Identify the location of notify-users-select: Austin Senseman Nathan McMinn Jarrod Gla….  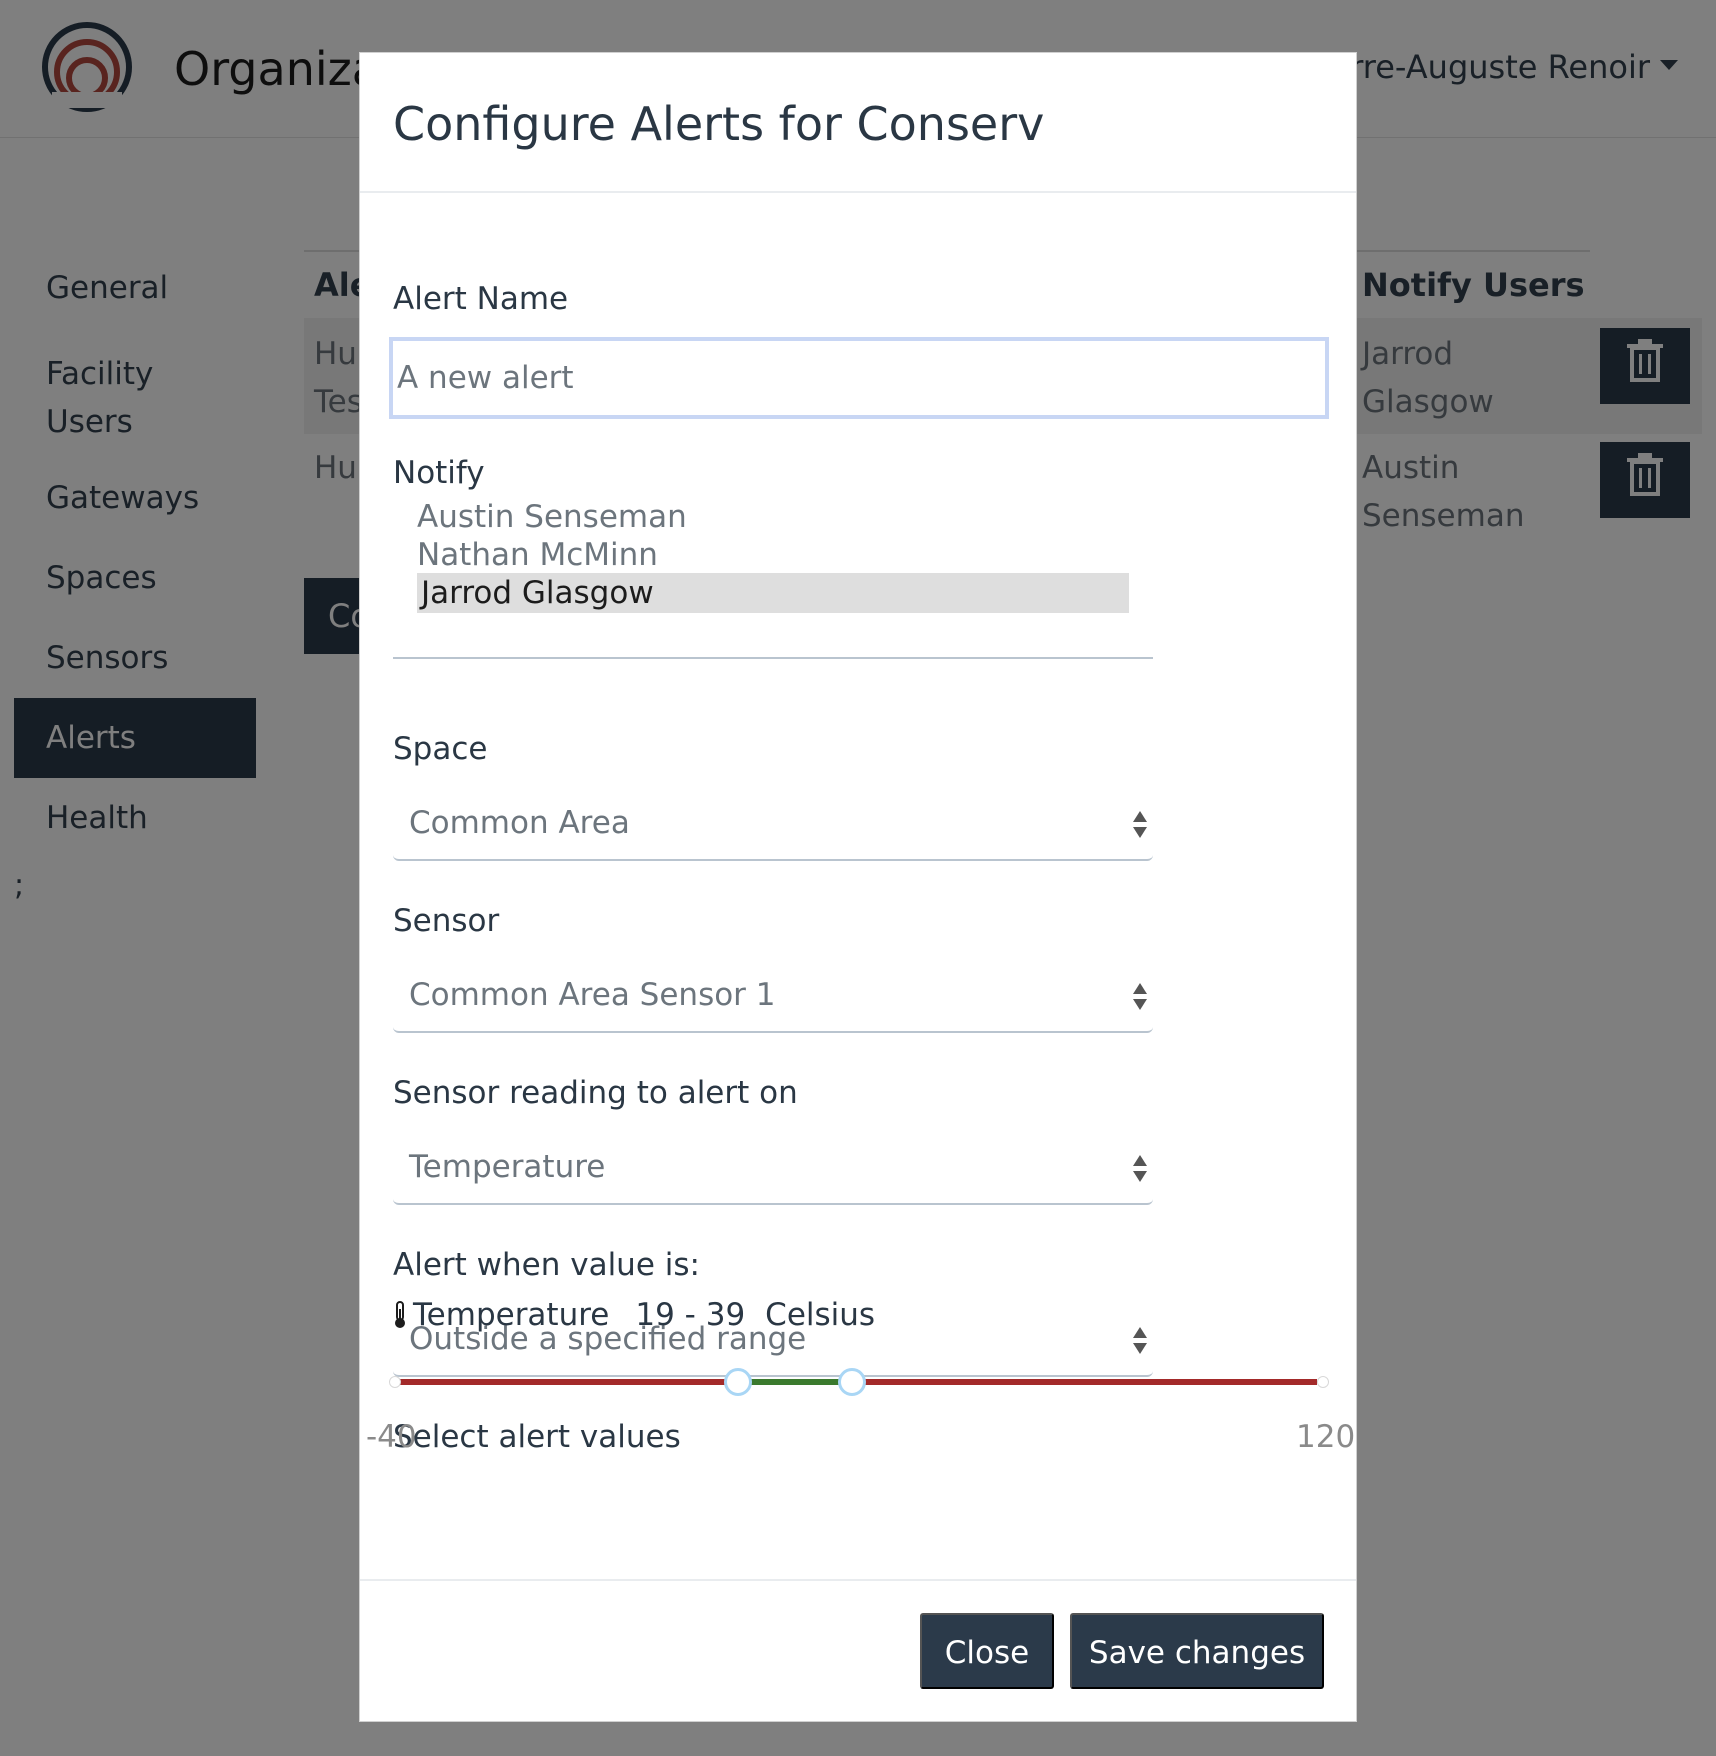
(773, 569).